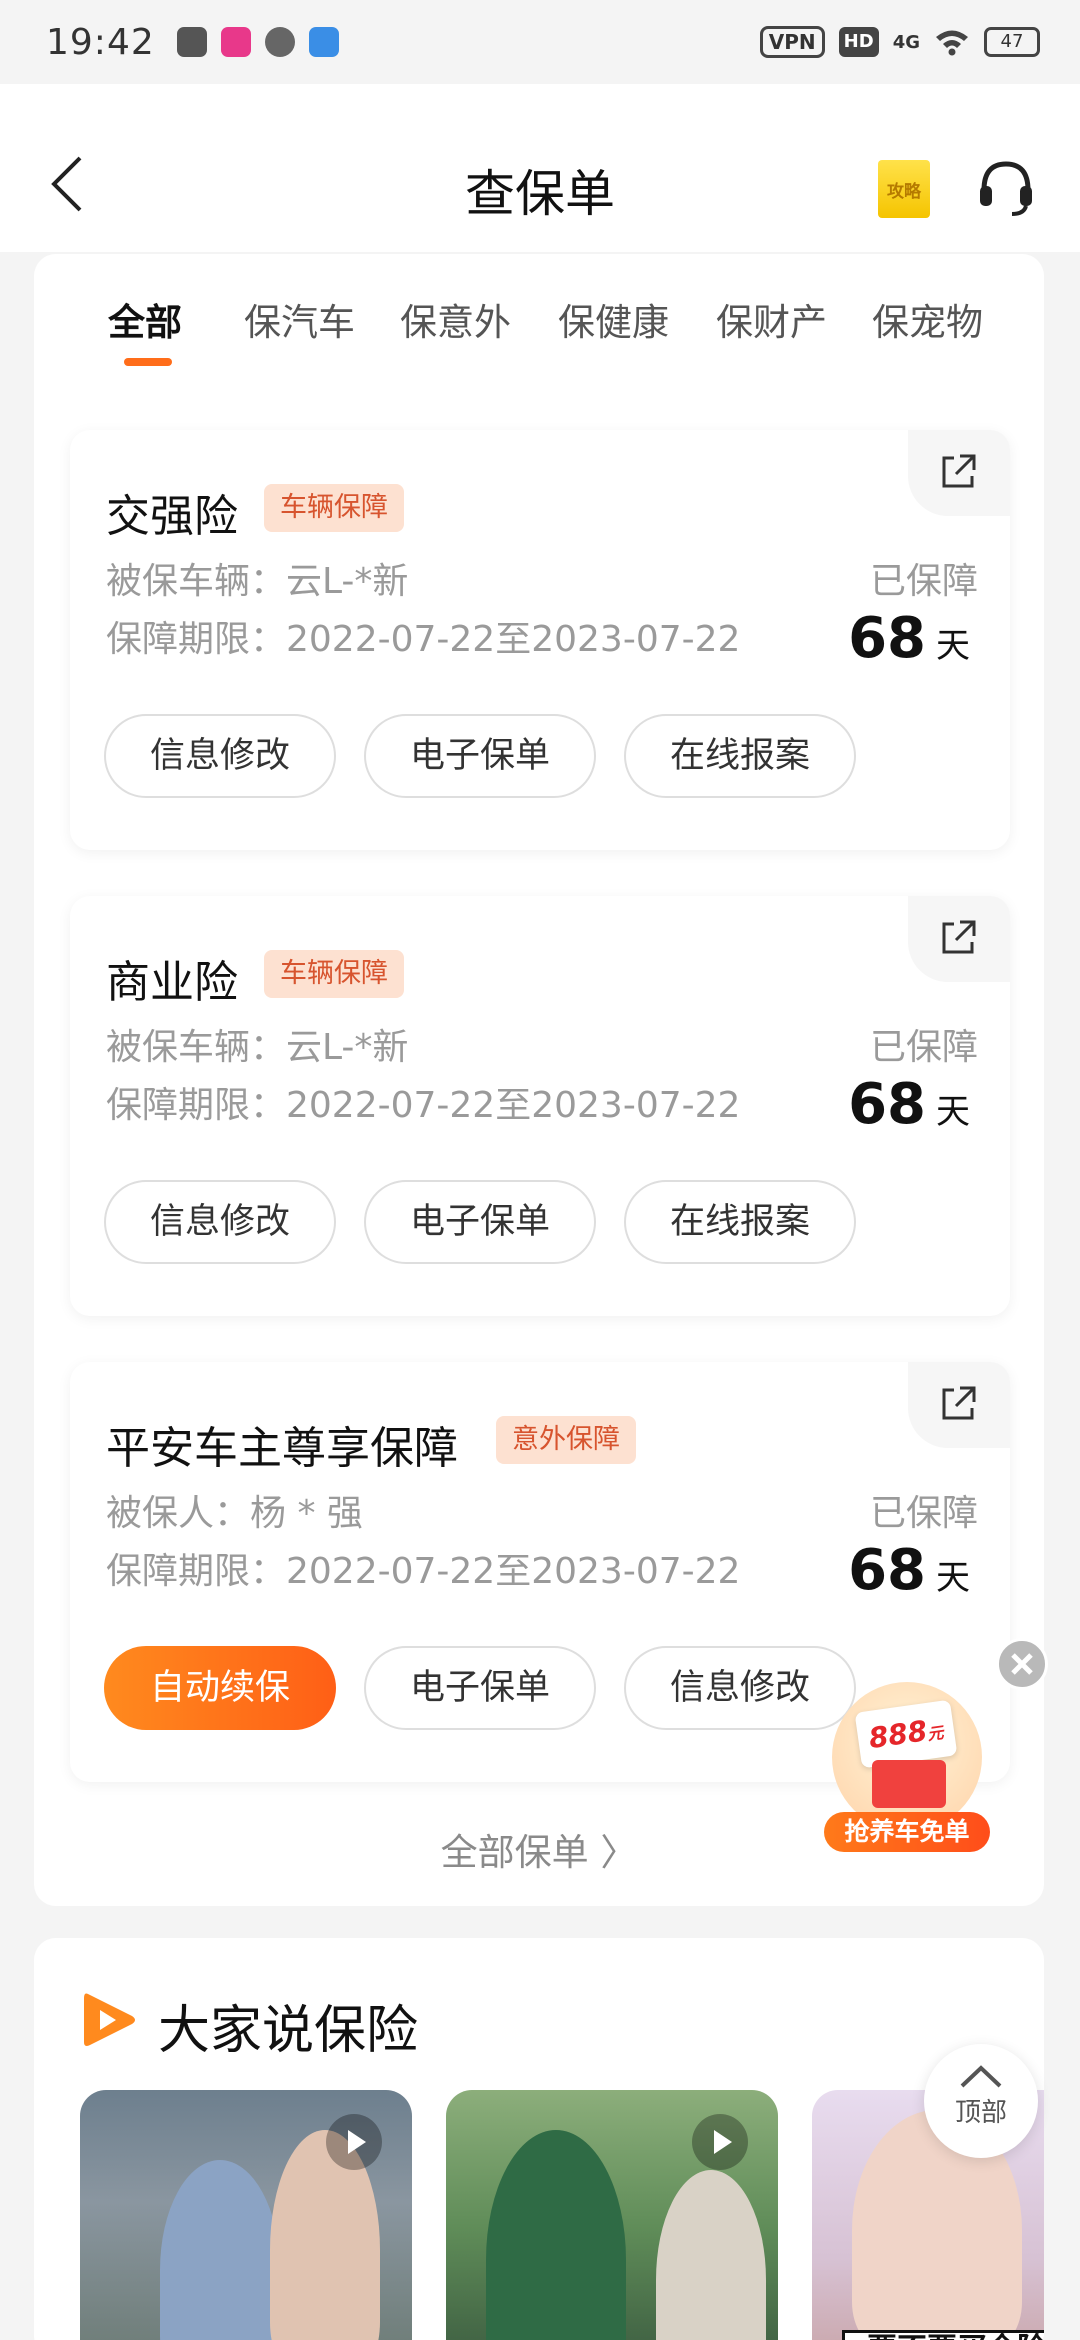 Image resolution: width=1080 pixels, height=2340 pixels. I want to click on back-to-top-label: 顶部, so click(980, 2113).